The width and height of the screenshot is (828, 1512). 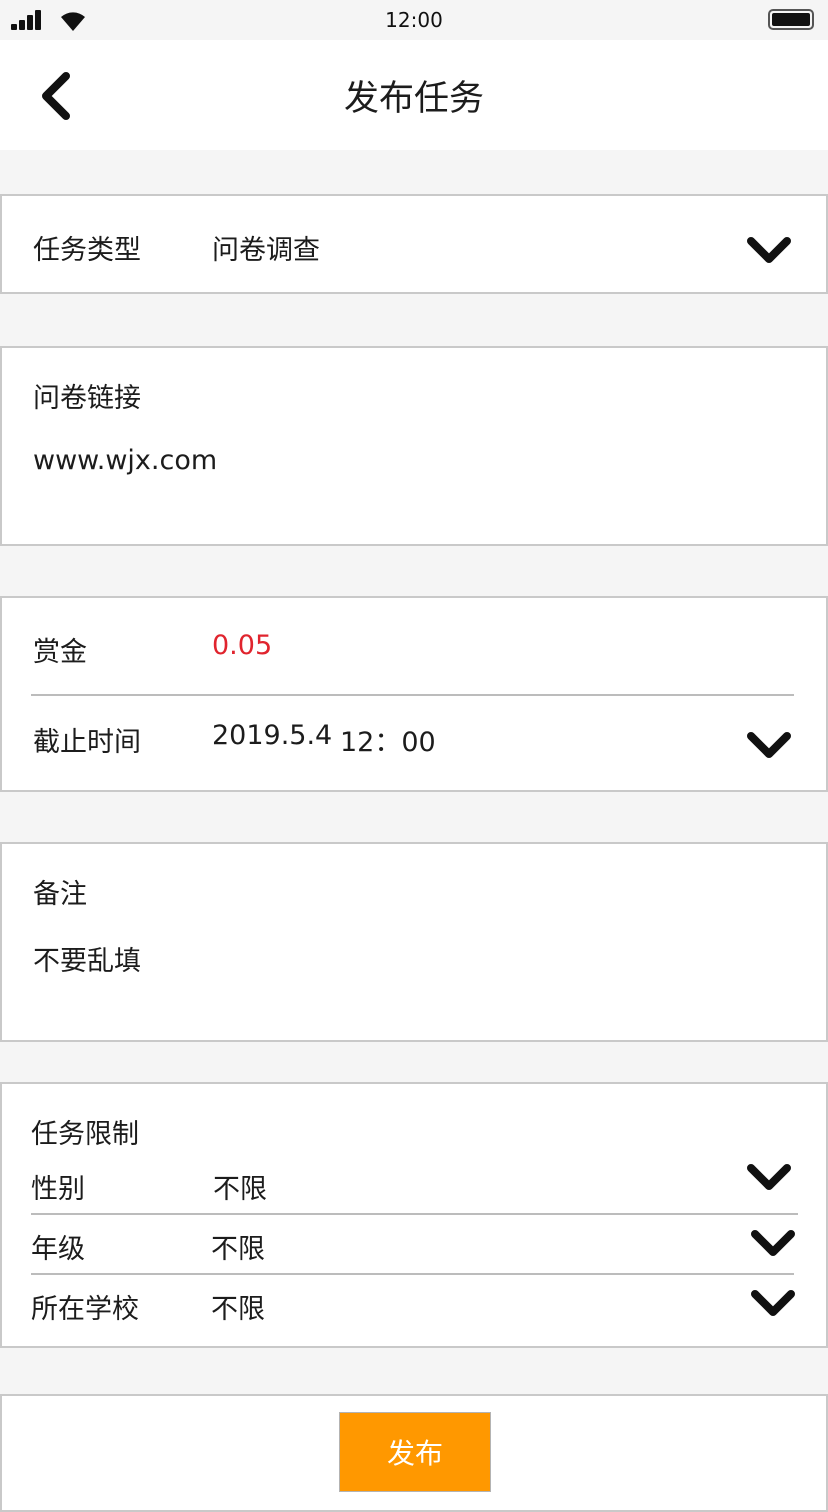 What do you see at coordinates (413, 99) in the screenshot?
I see `page-title: 发布任务` at bounding box center [413, 99].